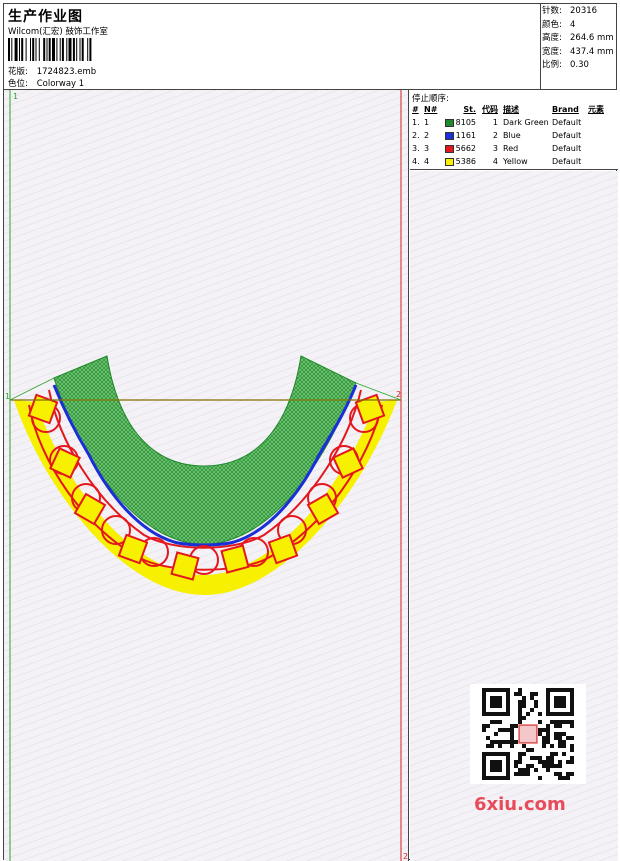  What do you see at coordinates (60, 84) in the screenshot?
I see `colorway-value: Colorway 1` at bounding box center [60, 84].